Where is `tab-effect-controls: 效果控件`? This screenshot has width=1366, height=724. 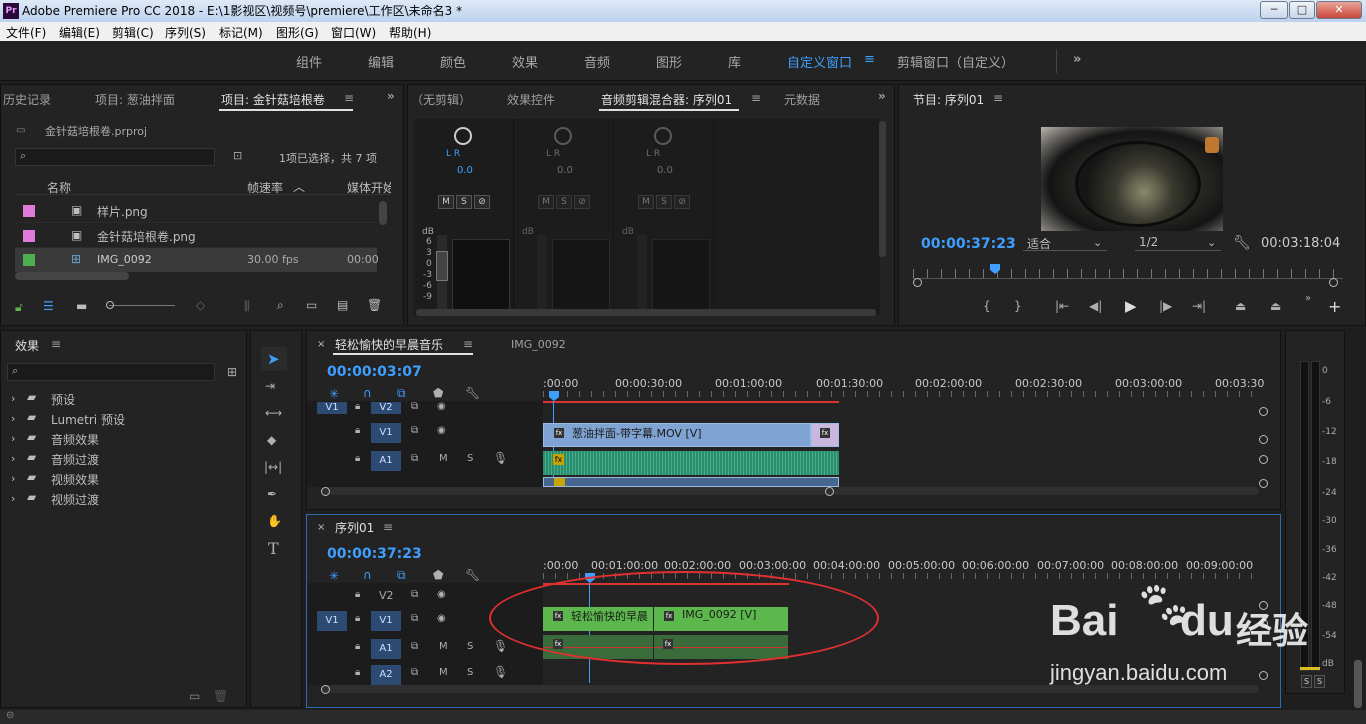 tab-effect-controls: 效果控件 is located at coordinates (531, 99).